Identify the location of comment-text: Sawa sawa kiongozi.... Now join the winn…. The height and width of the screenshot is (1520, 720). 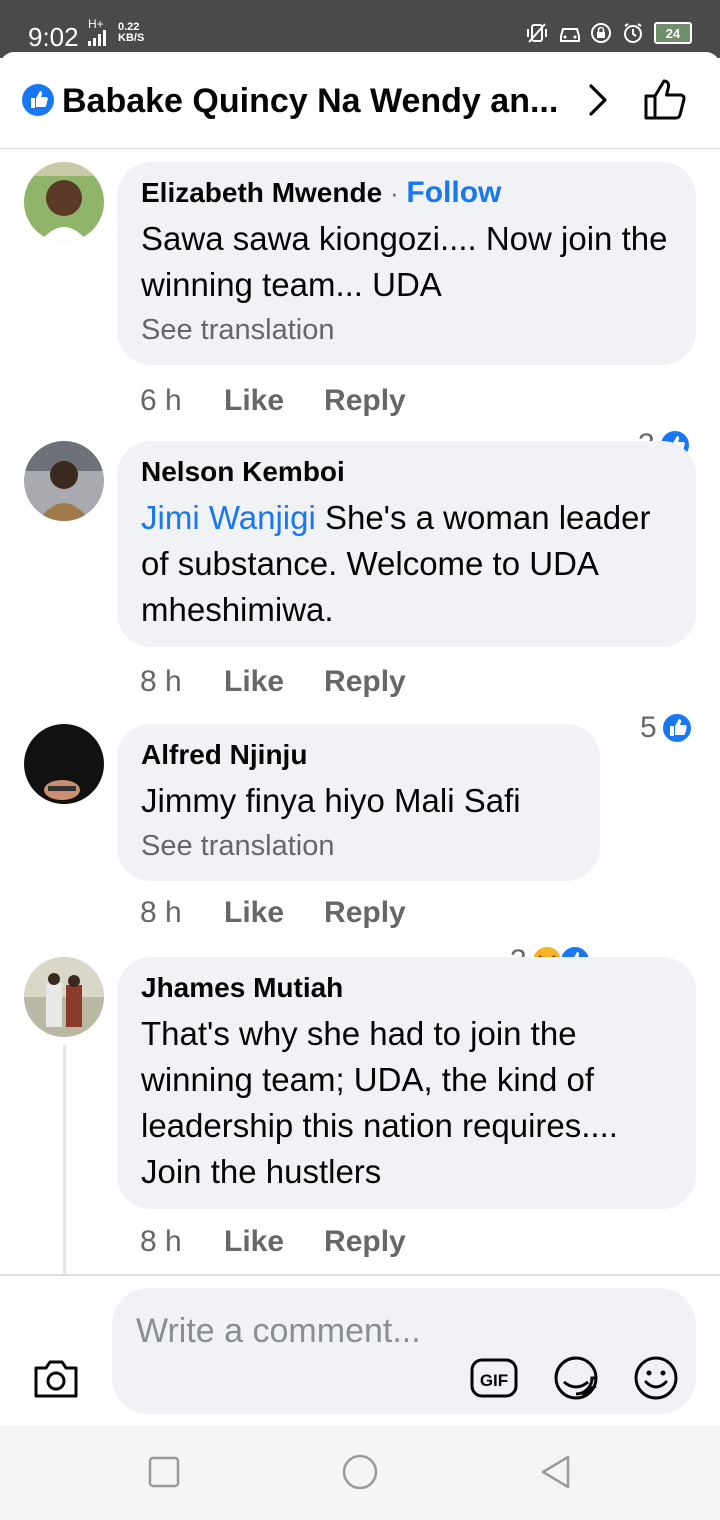
(404, 261).